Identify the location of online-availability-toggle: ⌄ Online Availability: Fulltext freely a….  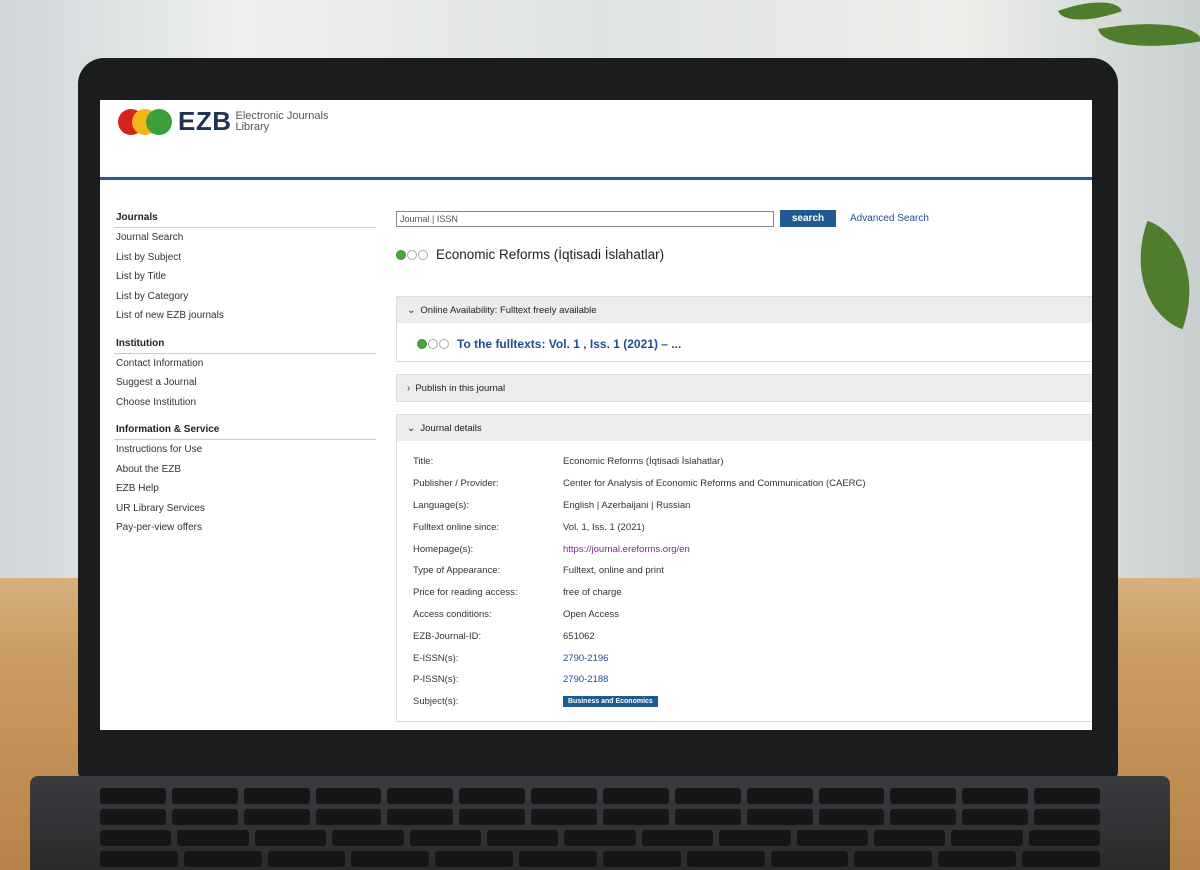
(744, 310).